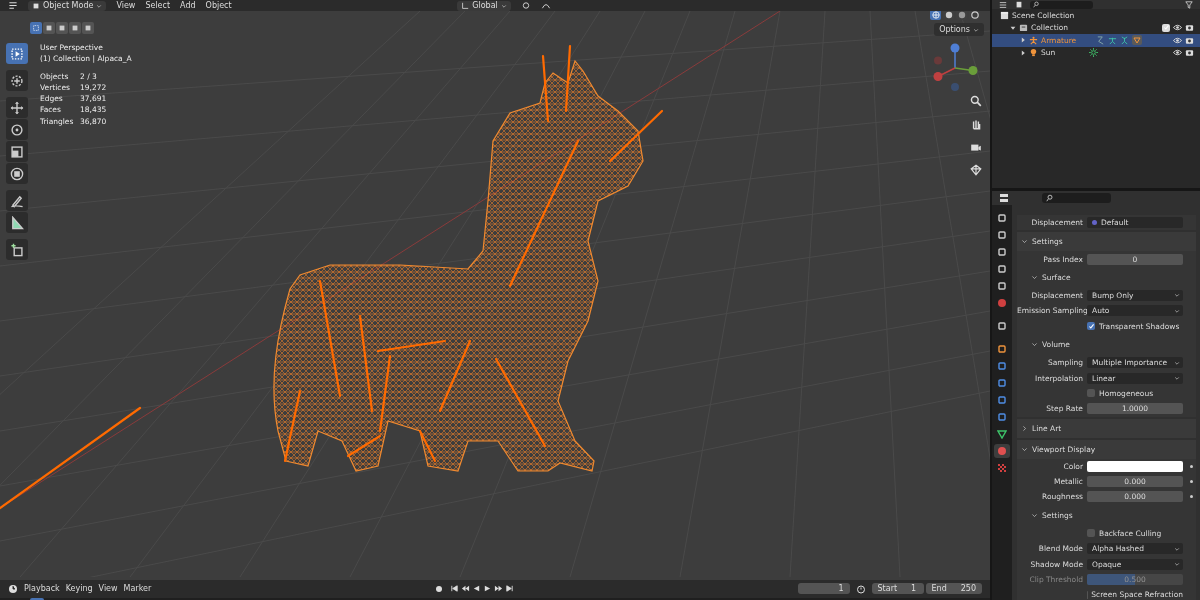  What do you see at coordinates (1189, 4) in the screenshot?
I see `filter-icon` at bounding box center [1189, 4].